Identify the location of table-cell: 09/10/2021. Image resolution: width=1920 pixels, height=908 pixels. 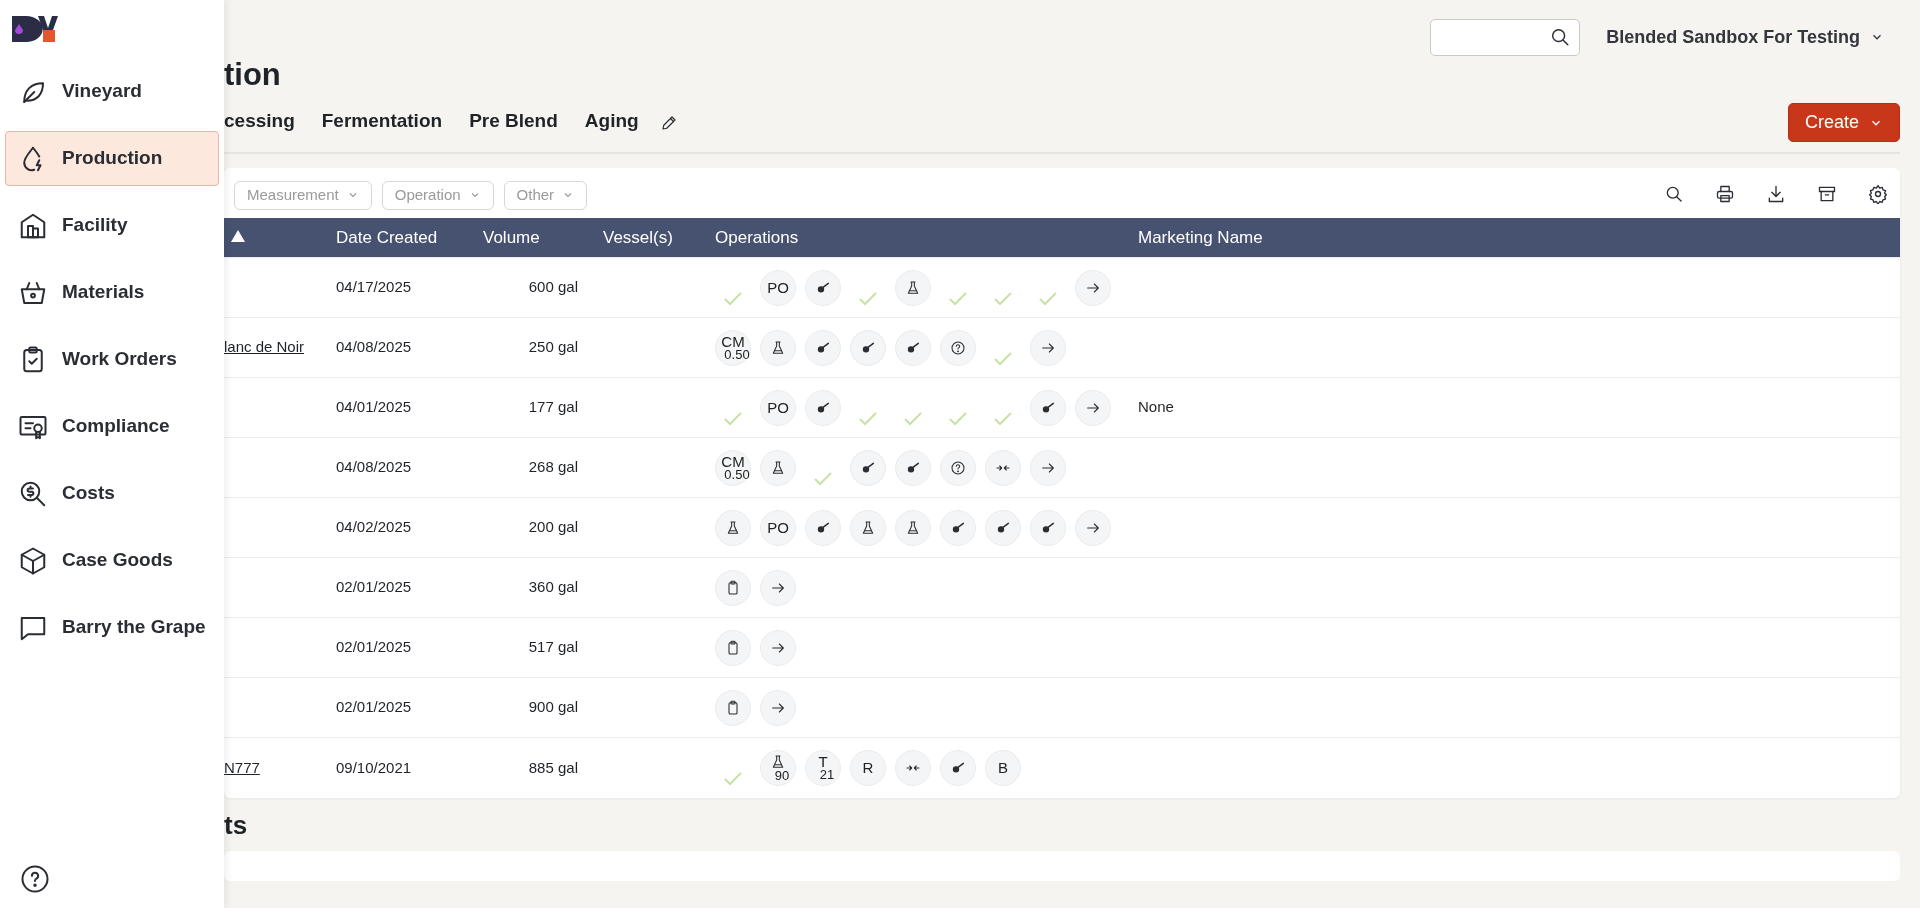
(374, 767).